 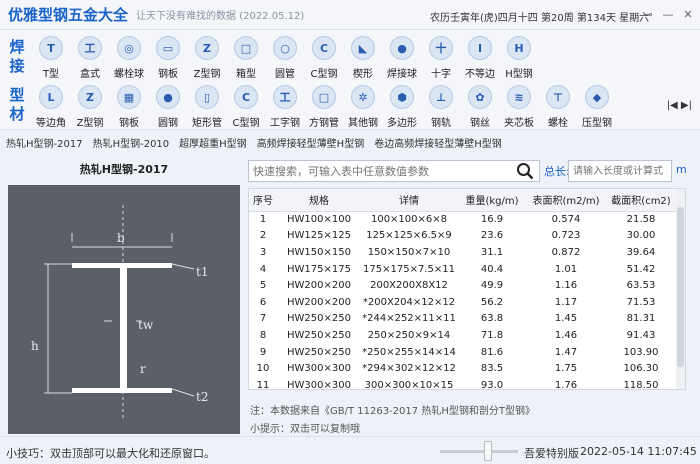 What do you see at coordinates (168, 74) in the screenshot?
I see `tool-label: 钢板` at bounding box center [168, 74].